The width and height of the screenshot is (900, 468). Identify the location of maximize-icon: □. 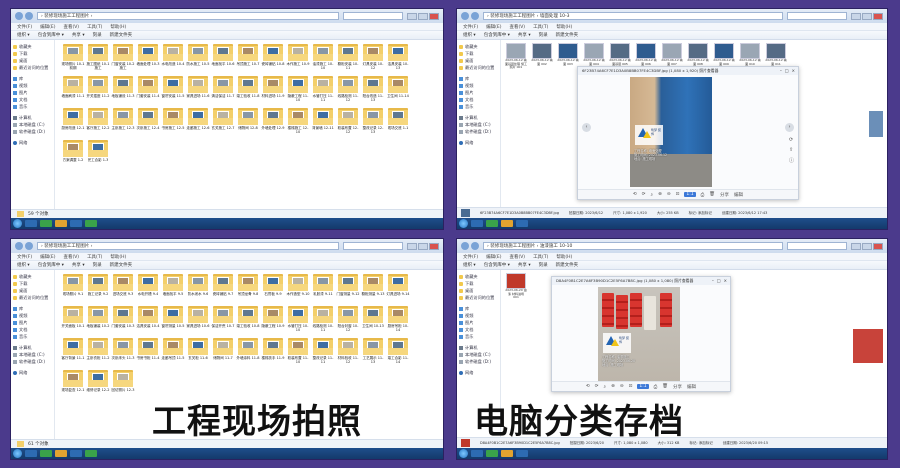
(787, 71).